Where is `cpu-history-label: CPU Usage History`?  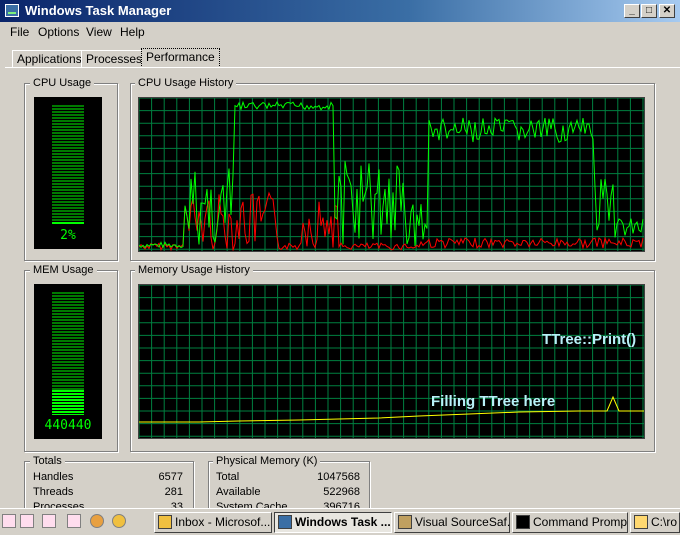
cpu-history-label: CPU Usage History is located at coordinates (186, 83).